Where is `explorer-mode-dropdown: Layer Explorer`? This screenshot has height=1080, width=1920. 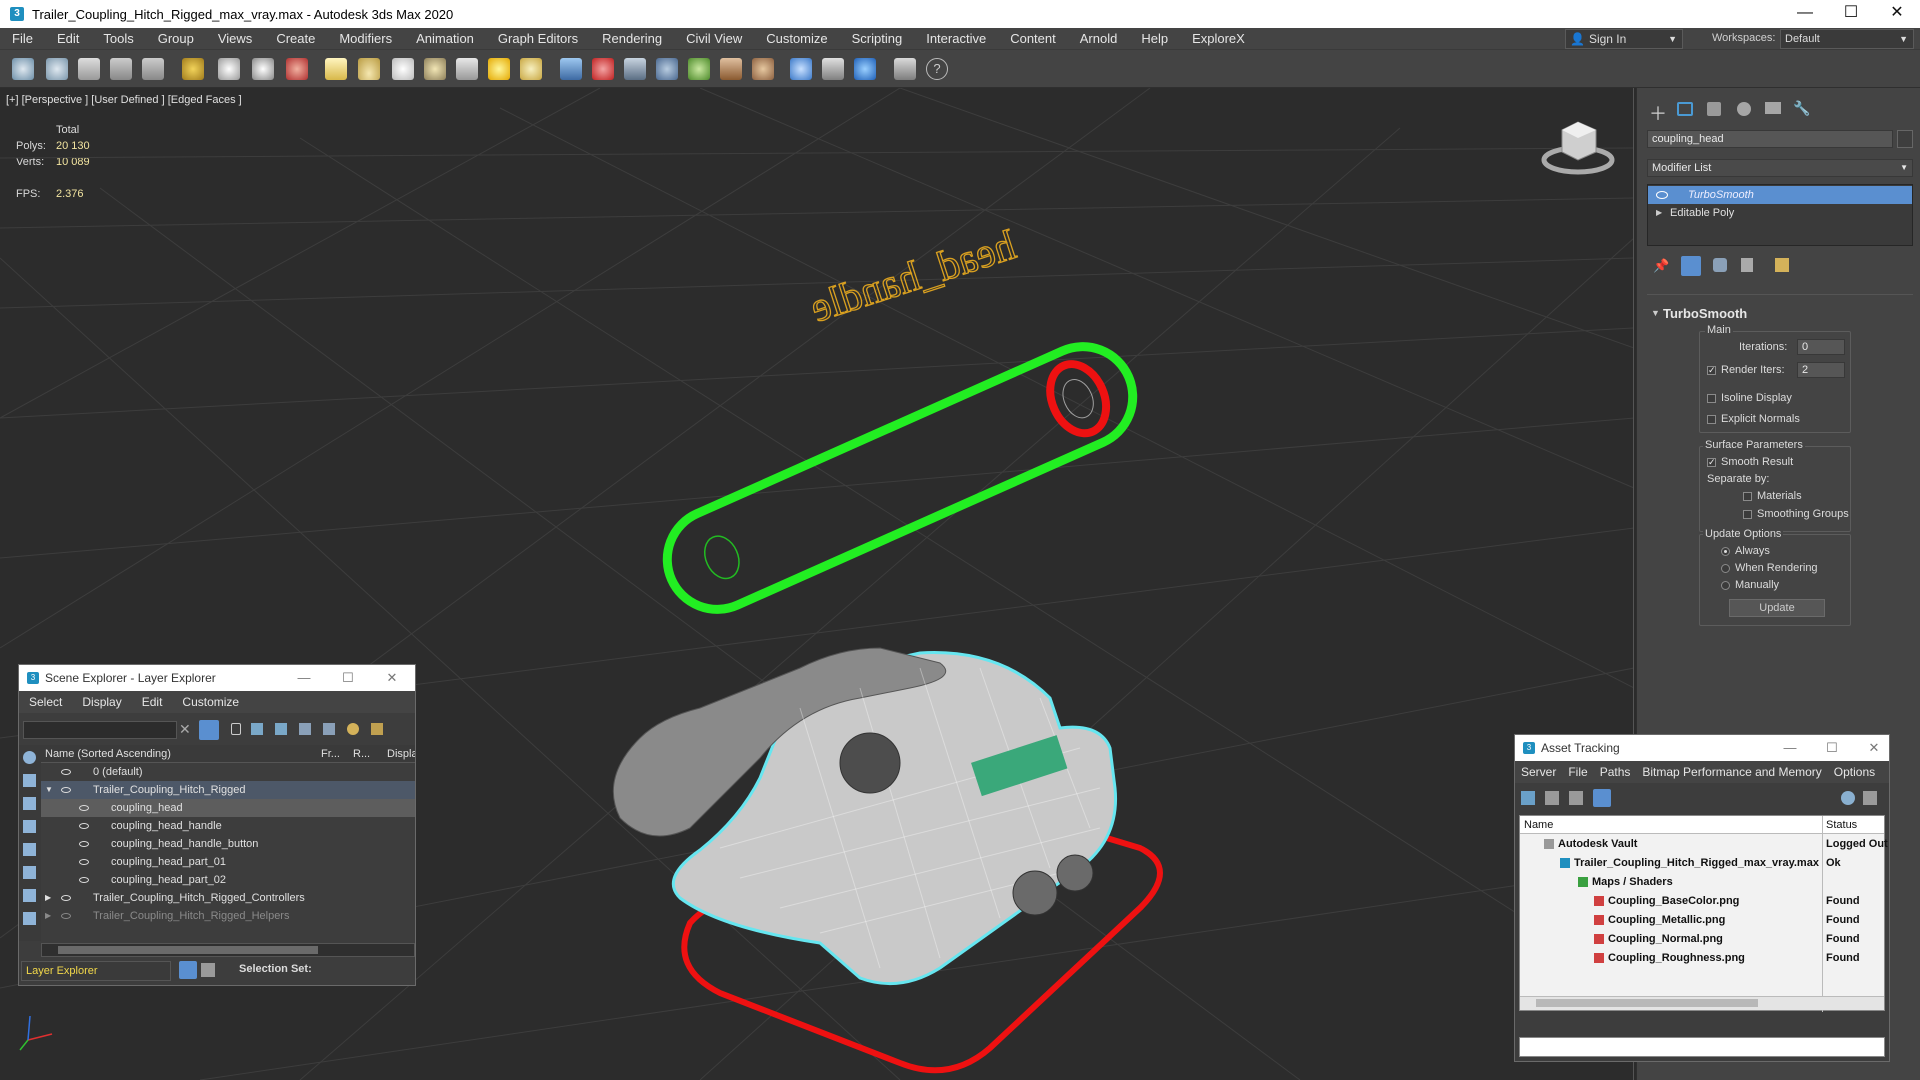 explorer-mode-dropdown: Layer Explorer is located at coordinates (96, 971).